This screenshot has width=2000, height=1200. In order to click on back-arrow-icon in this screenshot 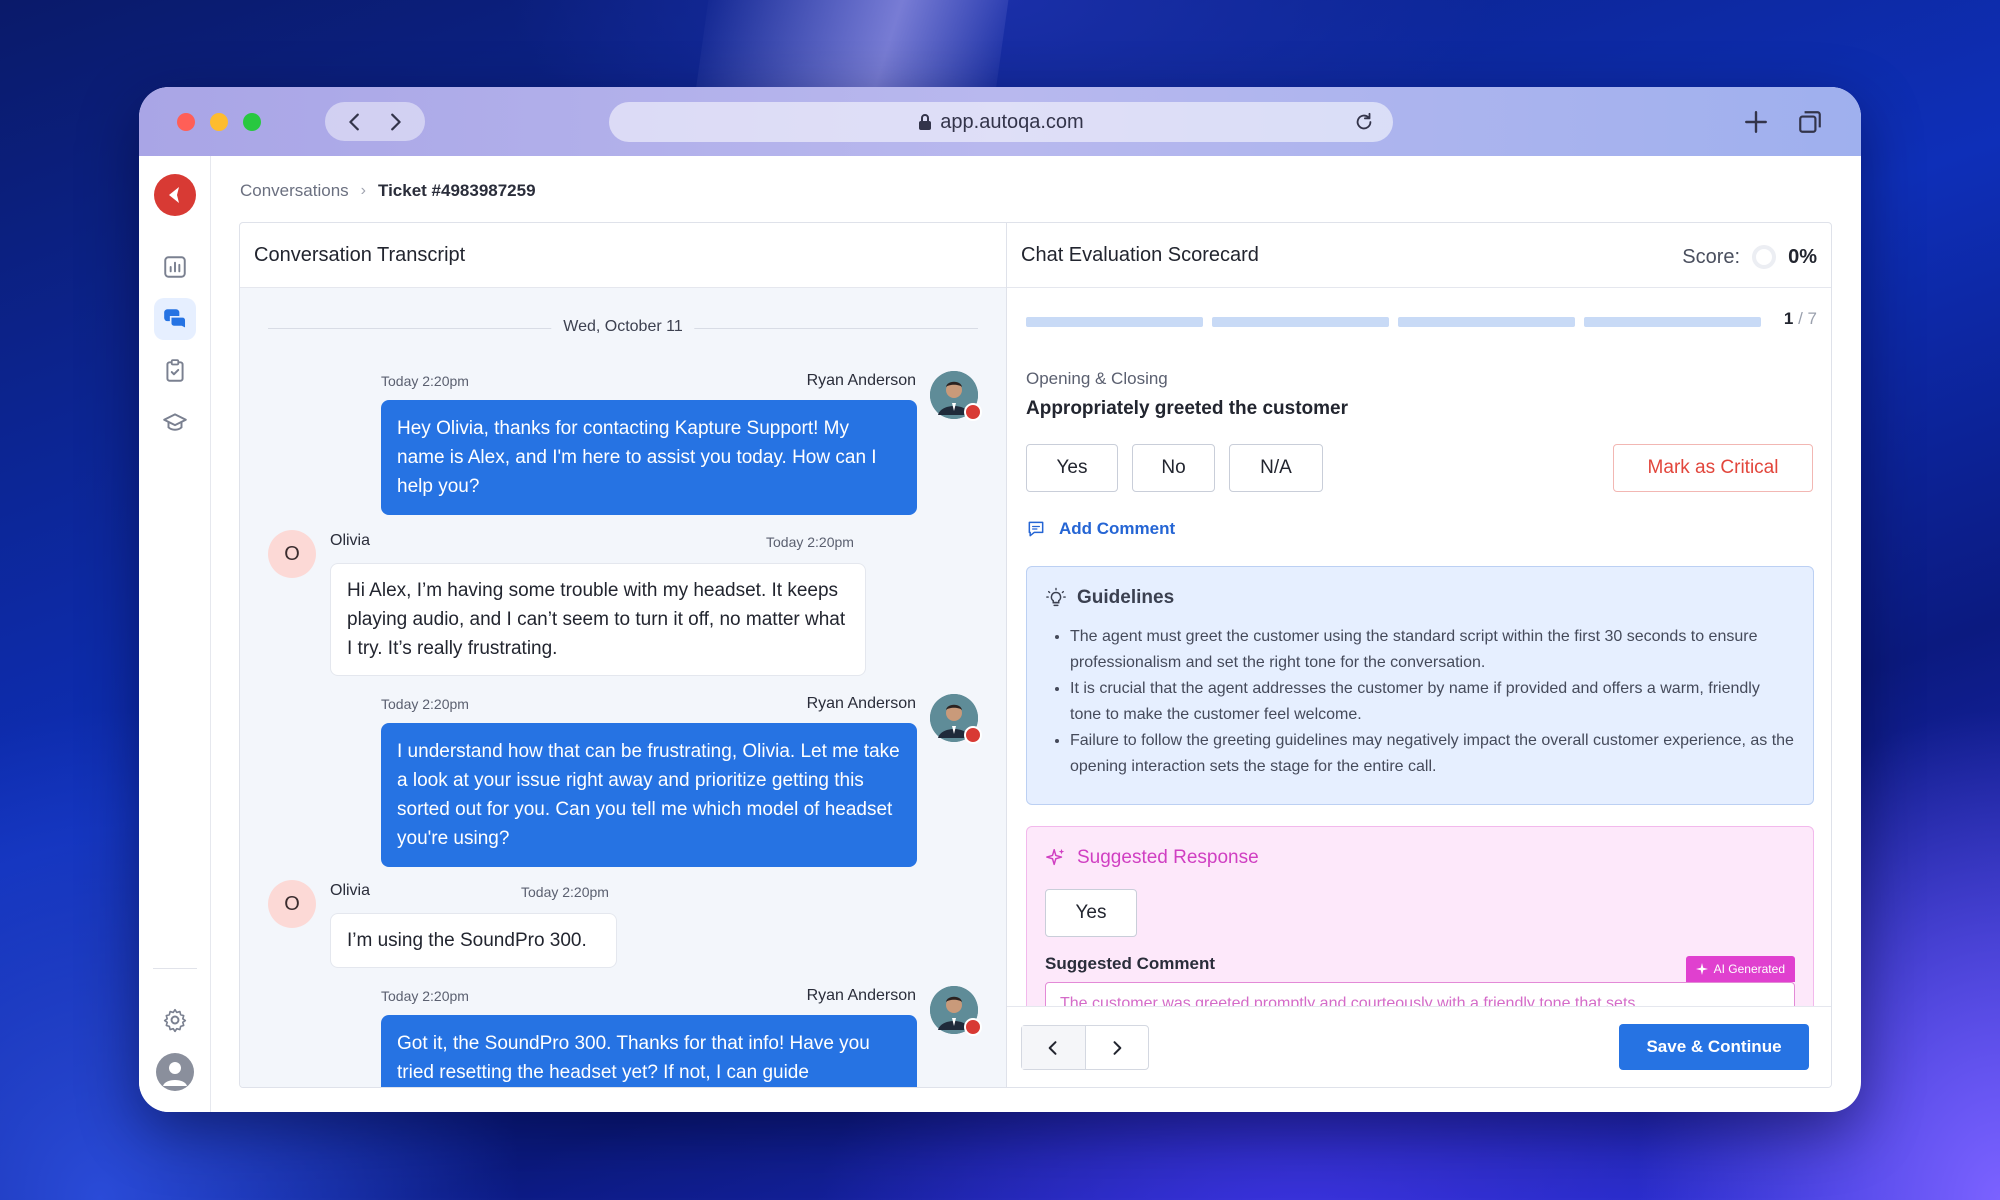, I will do `click(355, 122)`.